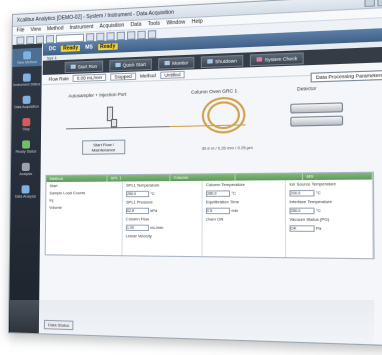 This screenshot has width=382, height=355. I want to click on status-icon, so click(26, 144).